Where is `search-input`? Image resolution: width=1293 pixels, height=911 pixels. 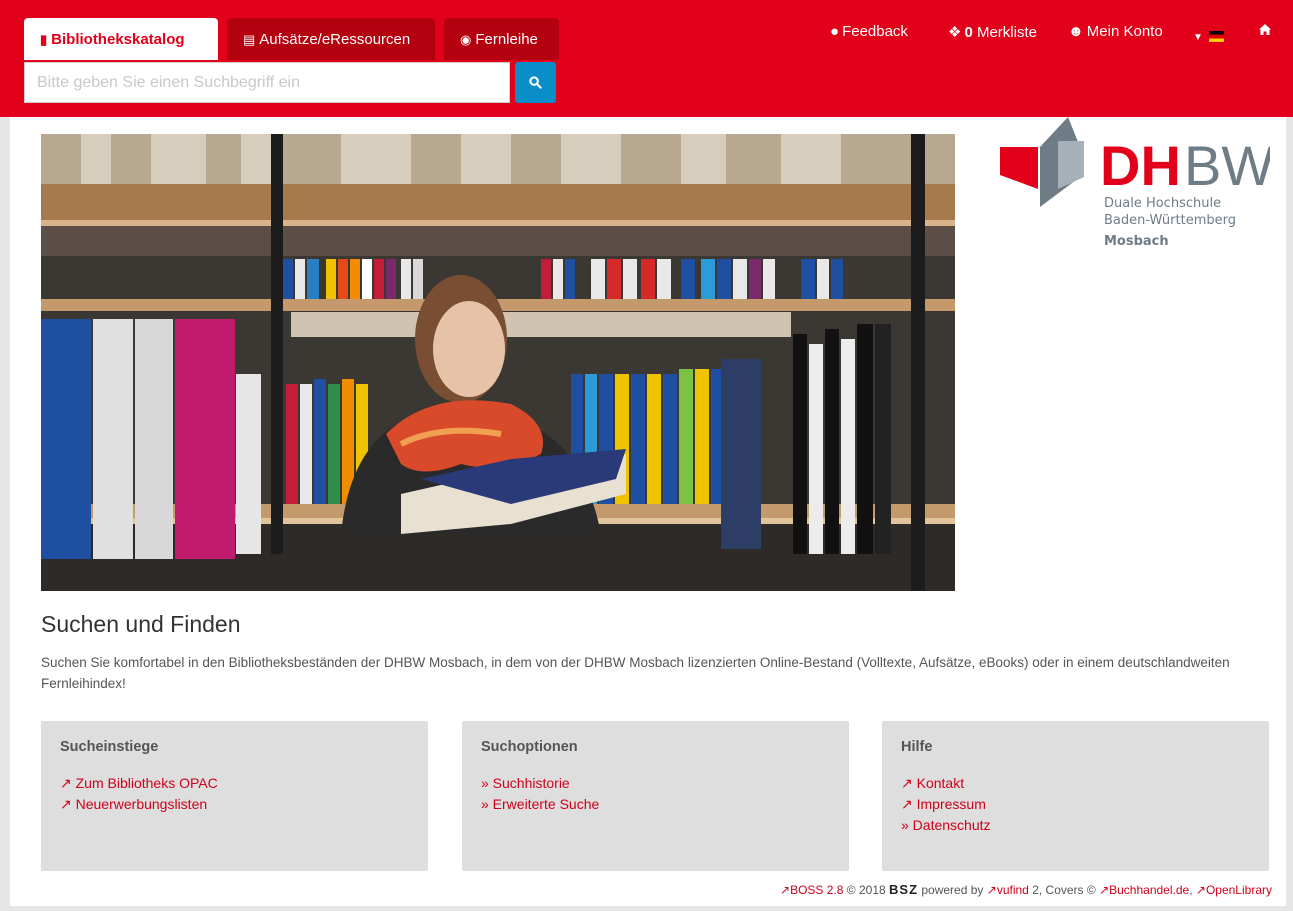
search-input is located at coordinates (267, 82).